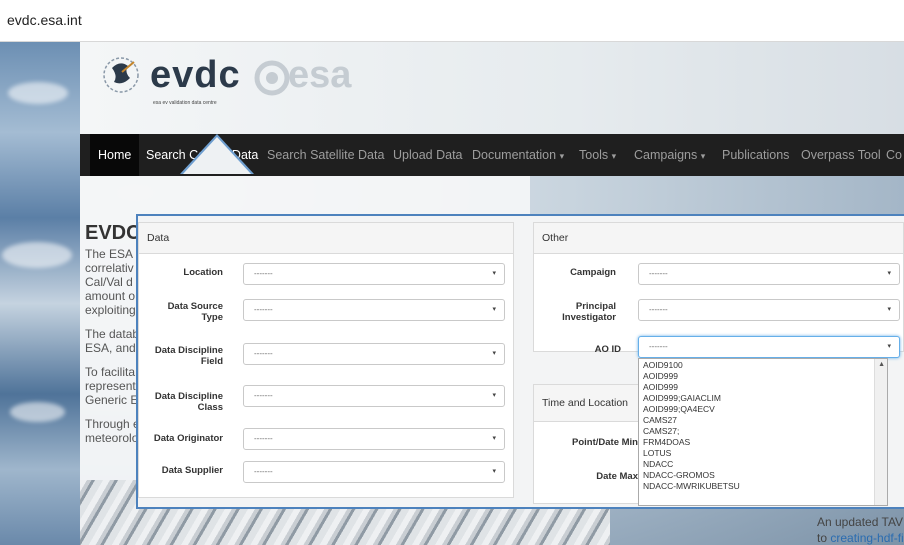 Image resolution: width=904 pixels, height=545 pixels. I want to click on nav-campaigns-label: Campaigns, so click(666, 155).